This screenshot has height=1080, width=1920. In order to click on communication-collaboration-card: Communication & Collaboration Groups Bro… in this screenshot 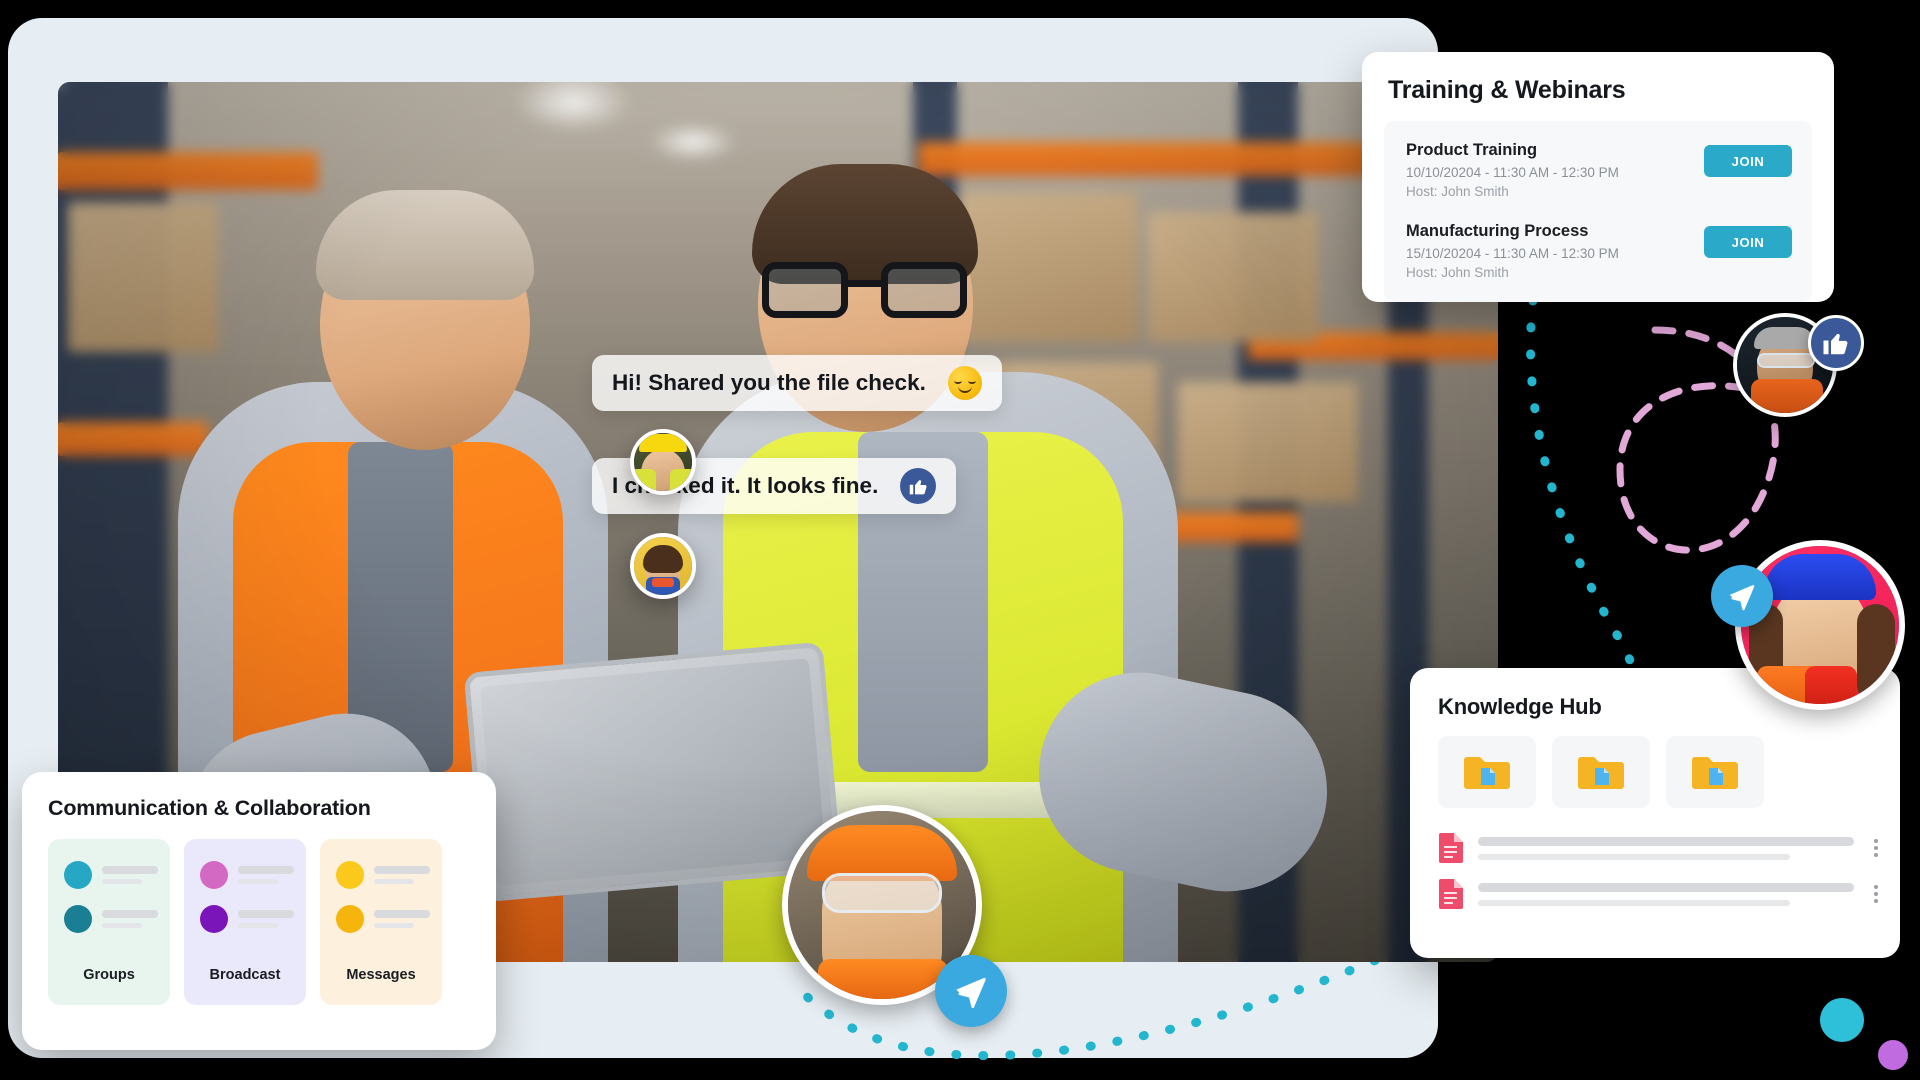, I will do `click(259, 911)`.